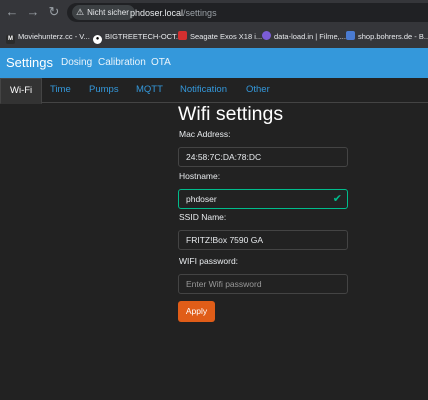 The height and width of the screenshot is (400, 428). I want to click on tab-mqtt: MQTT, so click(149, 89).